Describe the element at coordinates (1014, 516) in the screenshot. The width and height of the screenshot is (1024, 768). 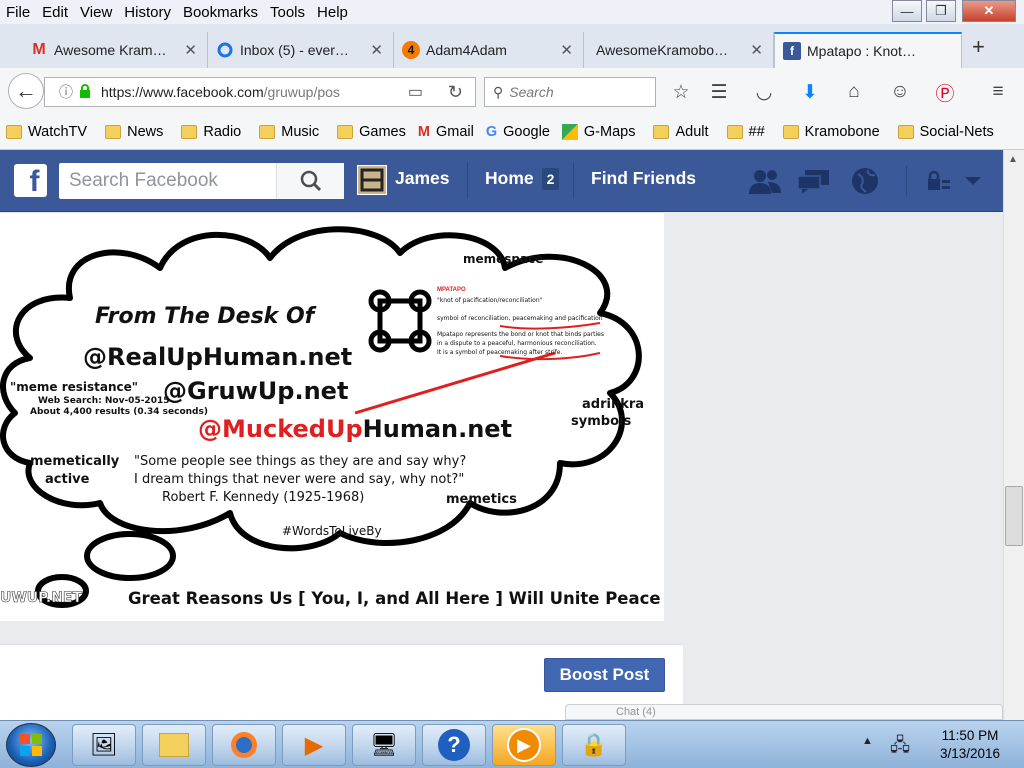
I see `scrollbar-thumb` at that location.